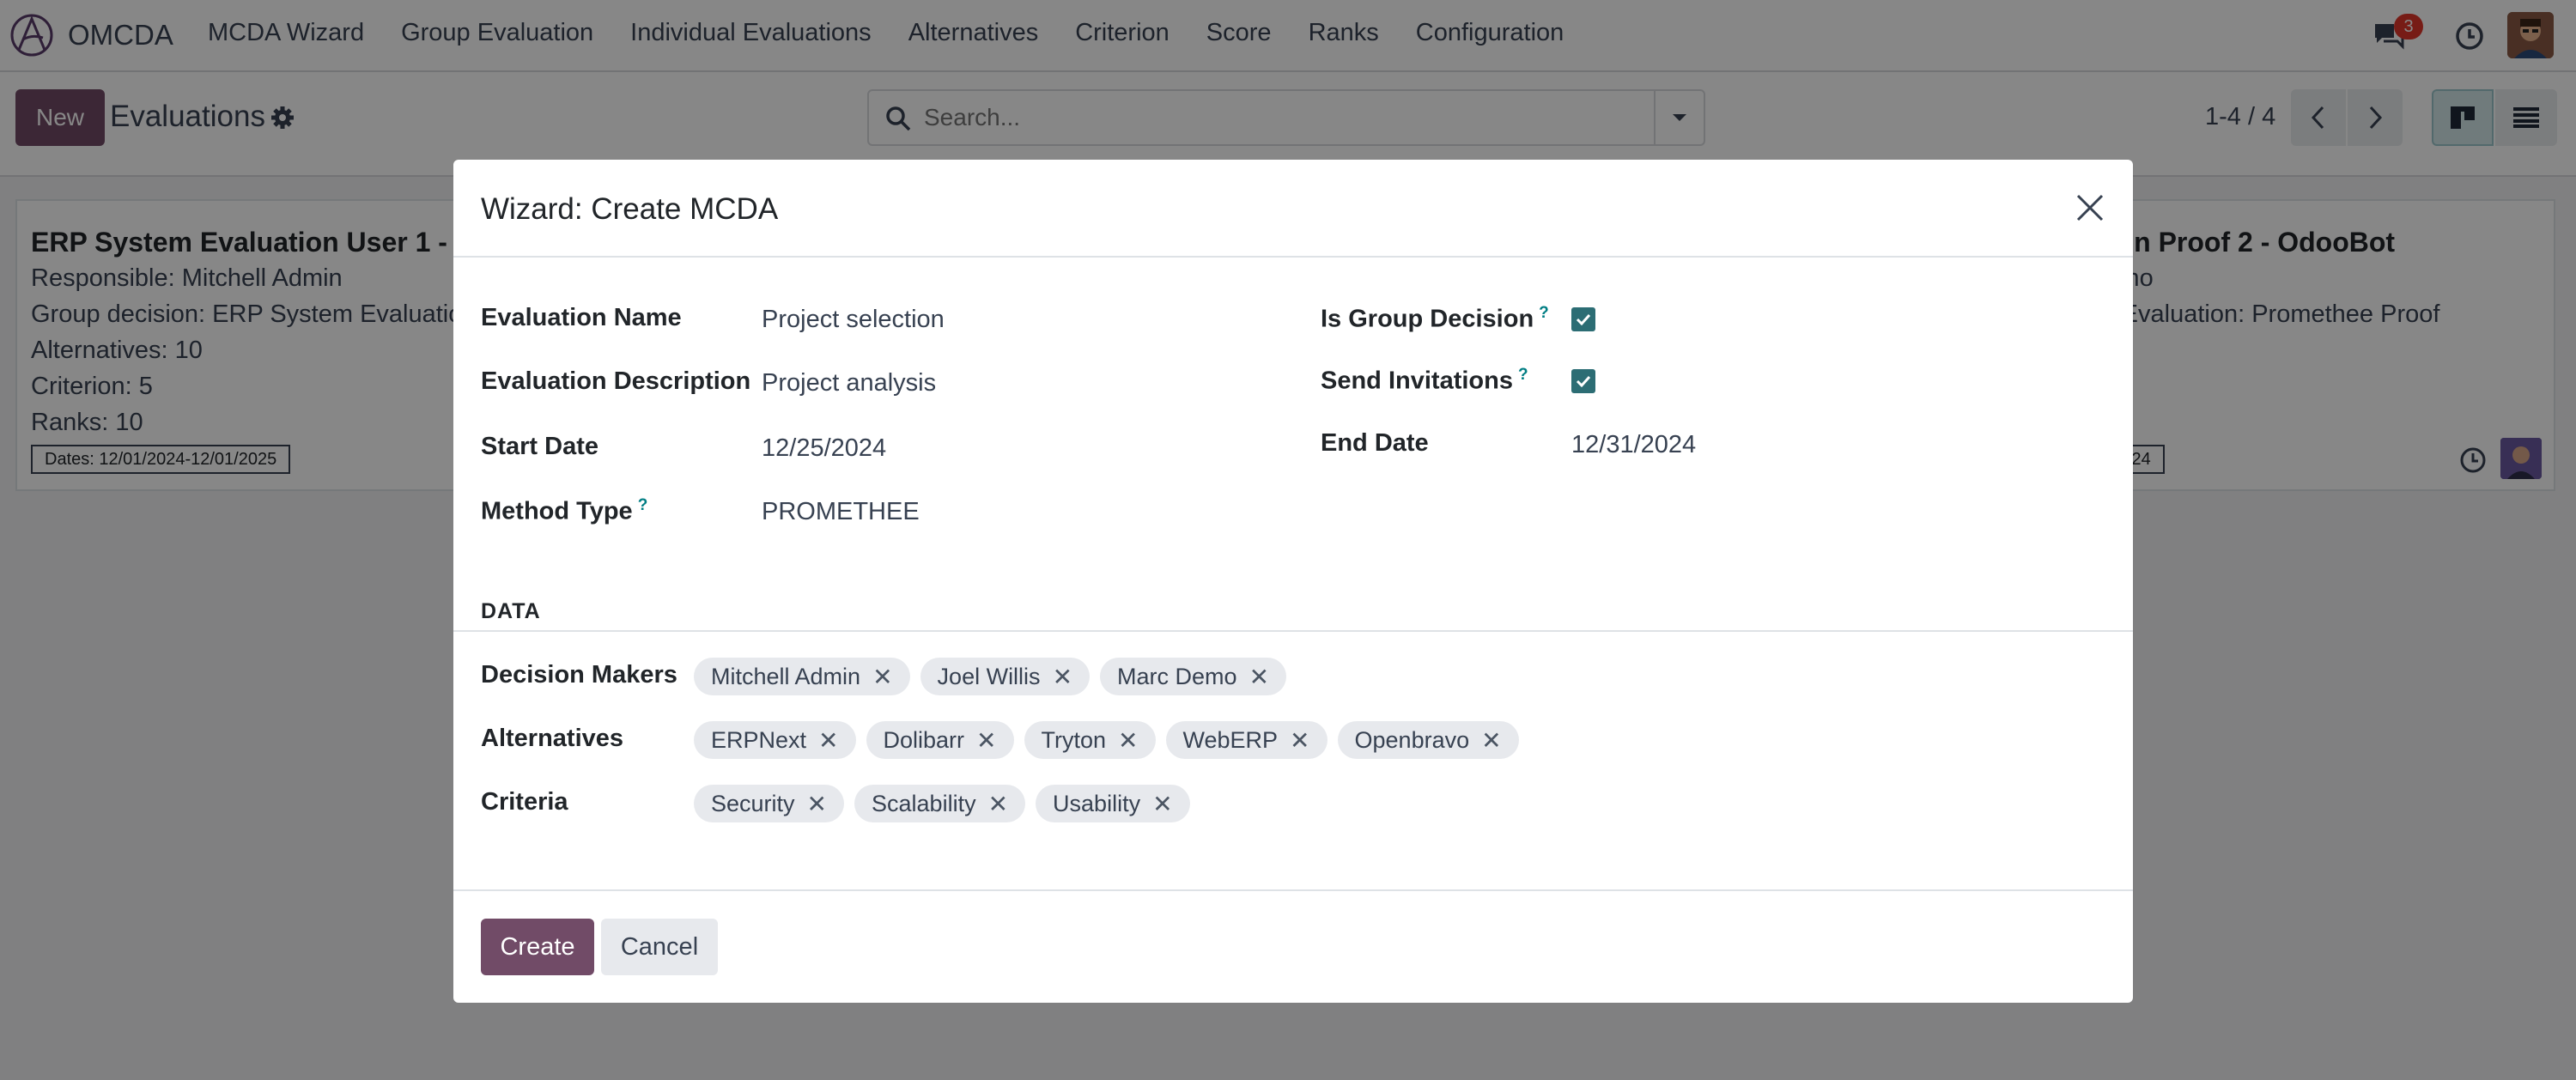 This screenshot has height=1080, width=2576. I want to click on method-type-label-text: Method Type, so click(557, 511).